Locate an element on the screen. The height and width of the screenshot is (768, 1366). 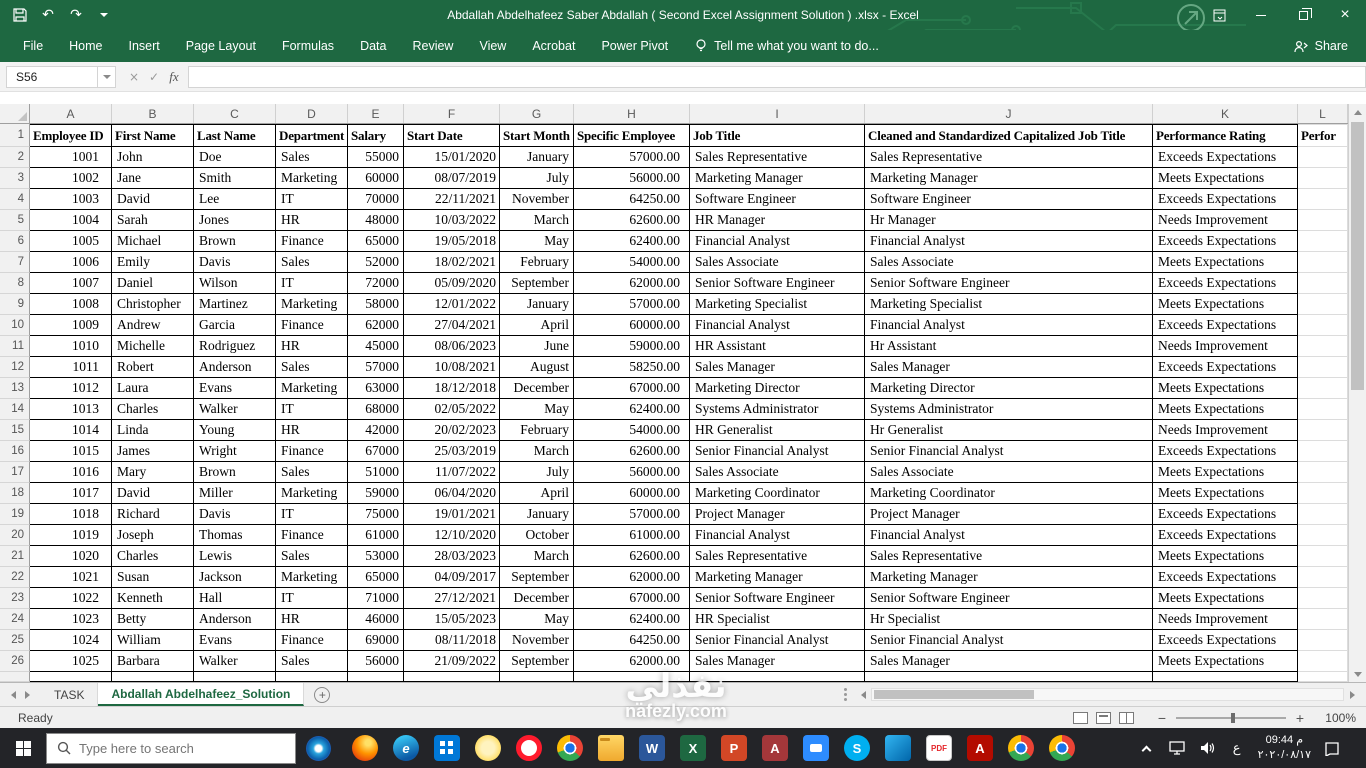
cell: 55000 is located at coordinates (376, 157).